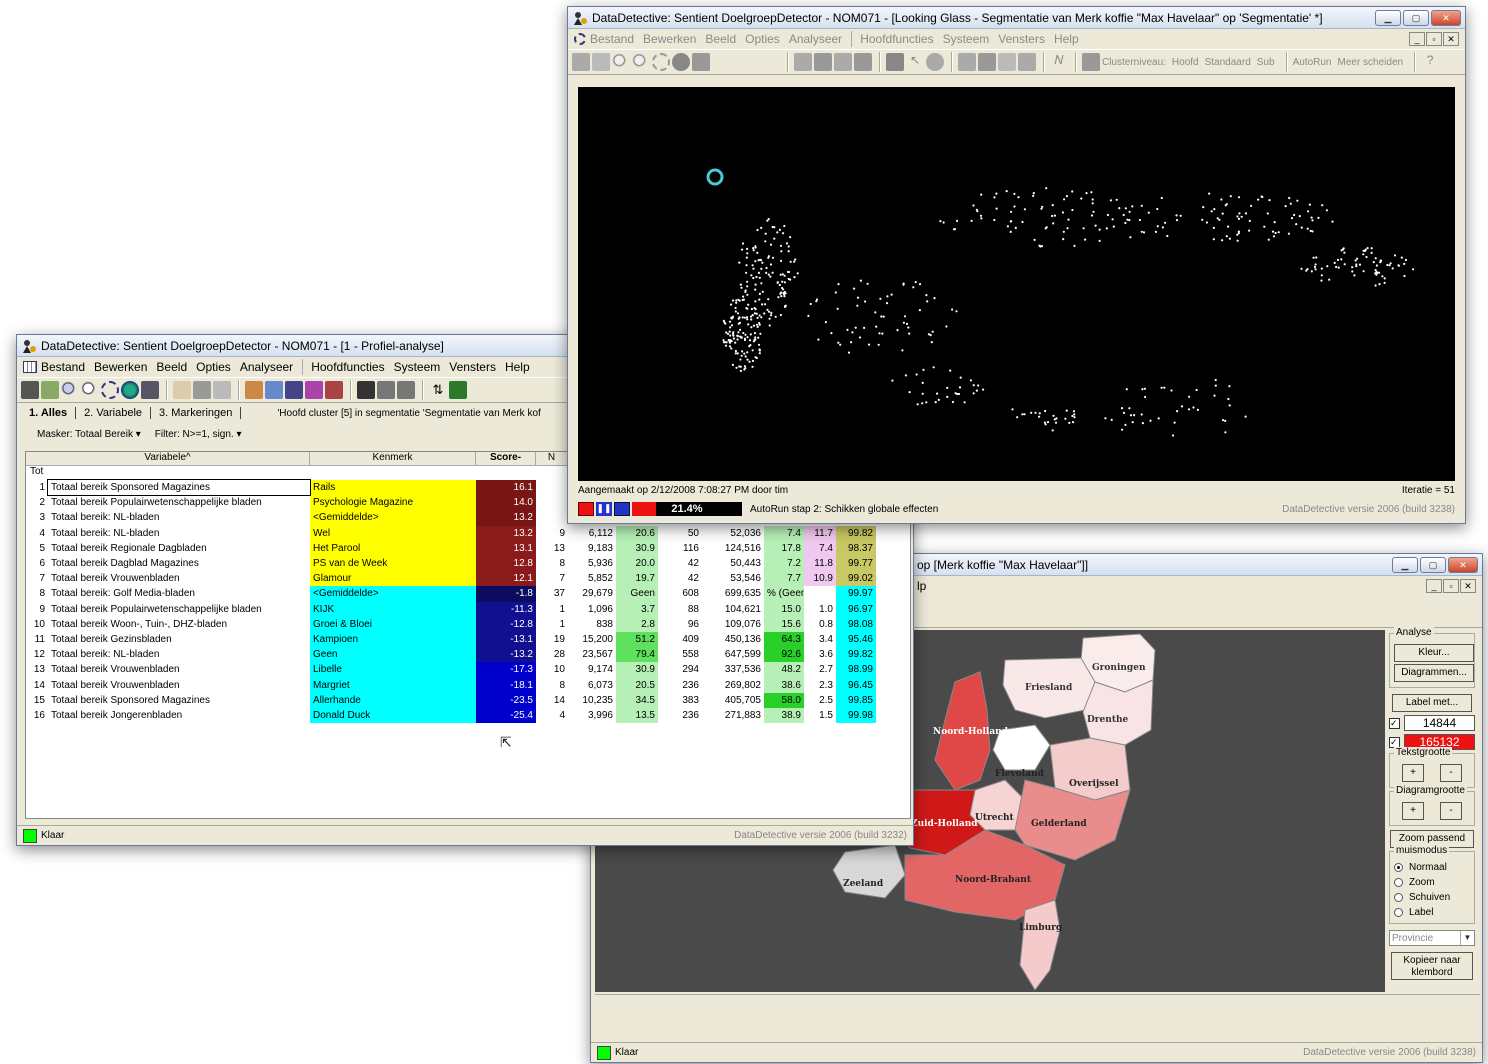  Describe the element at coordinates (1370, 62) in the screenshot. I see `meer-scheiden-button: Meer scheiden` at that location.